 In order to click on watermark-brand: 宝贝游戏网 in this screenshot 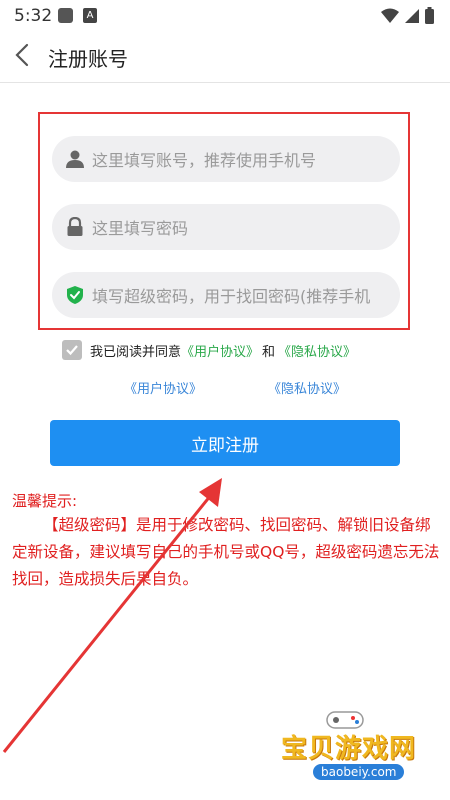, I will do `click(349, 749)`.